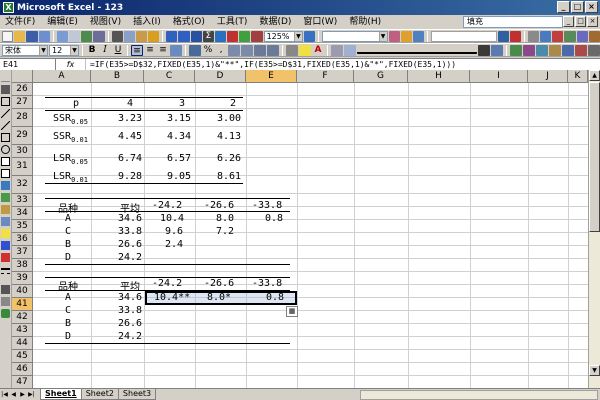 The height and width of the screenshot is (400, 600). What do you see at coordinates (568, 21) in the screenshot?
I see `doc-minimize-button: _` at bounding box center [568, 21].